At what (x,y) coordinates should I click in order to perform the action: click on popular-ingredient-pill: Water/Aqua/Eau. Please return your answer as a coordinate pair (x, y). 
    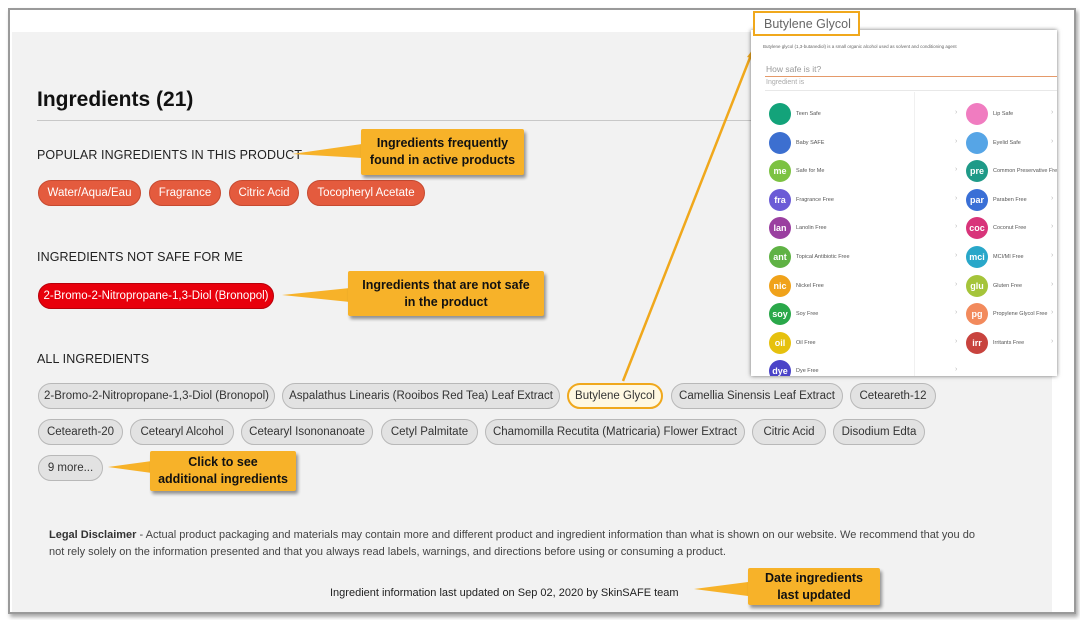
    Looking at the image, I should click on (89, 193).